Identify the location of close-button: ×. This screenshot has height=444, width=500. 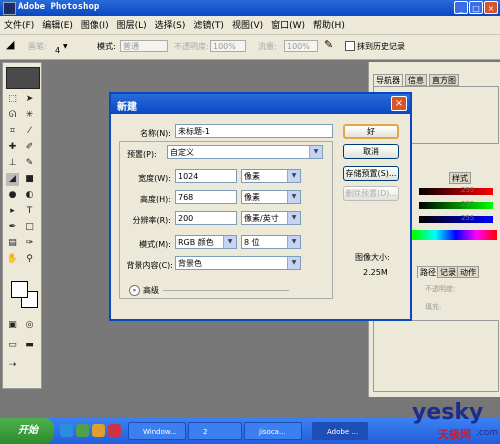
(491, 7).